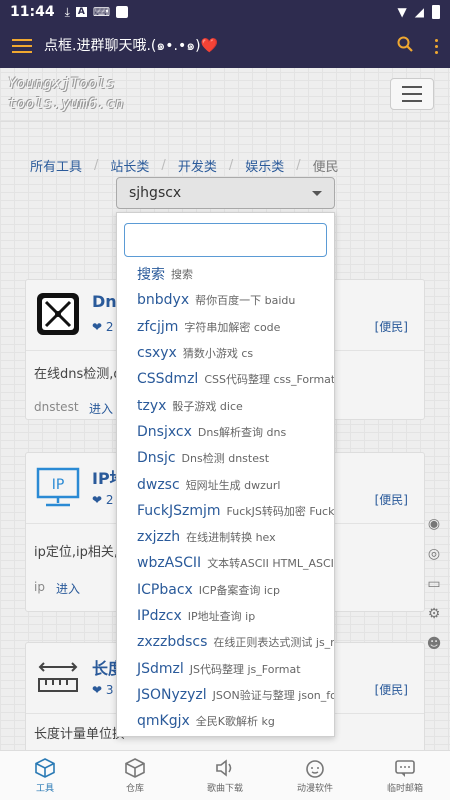  Describe the element at coordinates (225, 240) in the screenshot. I see `dropdown-search-input` at that location.